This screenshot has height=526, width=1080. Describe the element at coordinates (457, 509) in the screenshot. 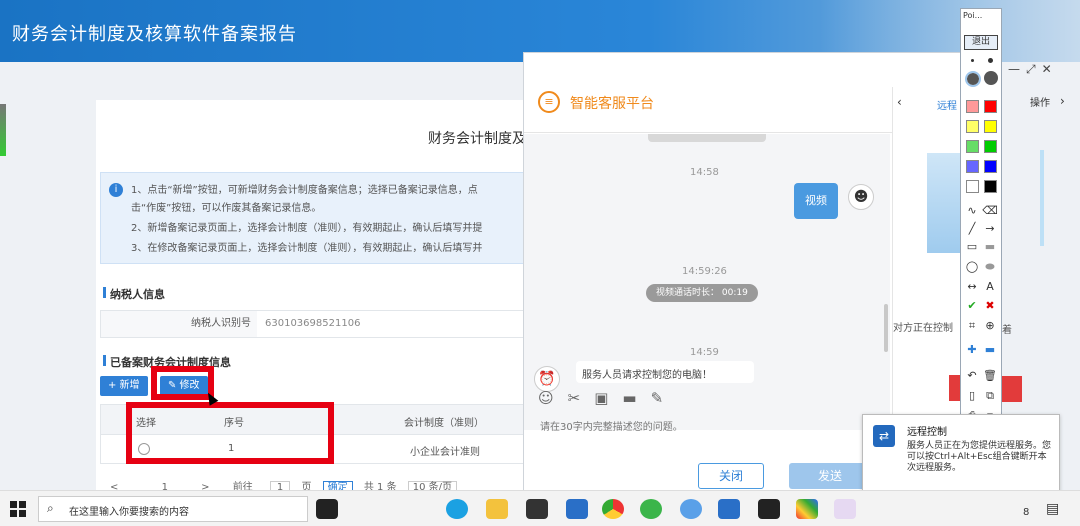

I see `edge-icon` at that location.